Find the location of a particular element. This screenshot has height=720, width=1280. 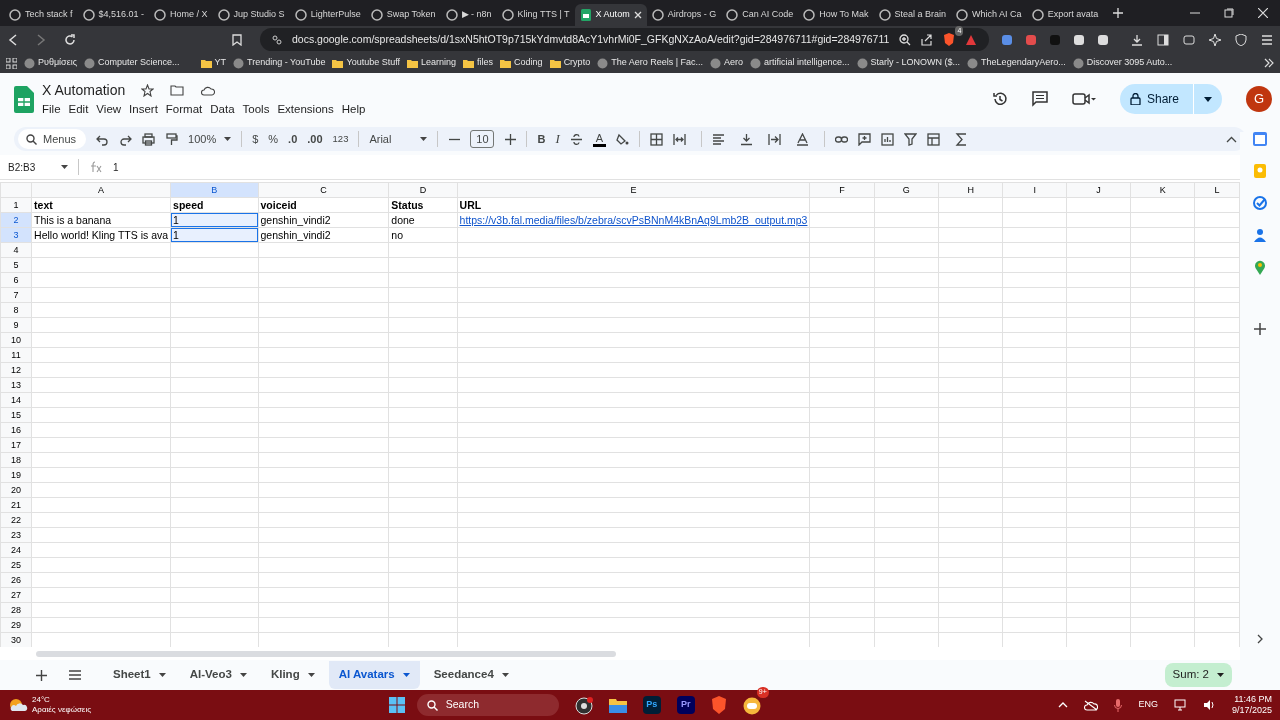

font-dropdown: Arial is located at coordinates (398, 139).